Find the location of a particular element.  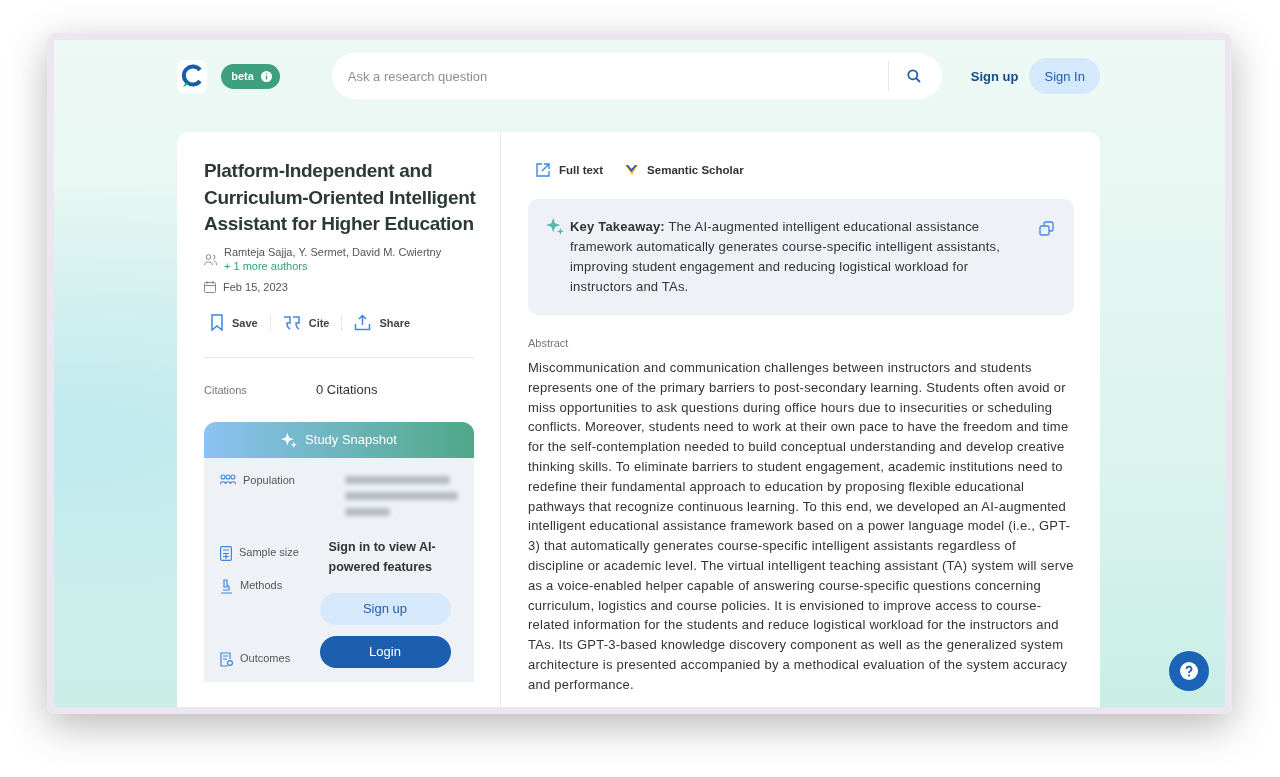

copy-button is located at coordinates (1046, 230).